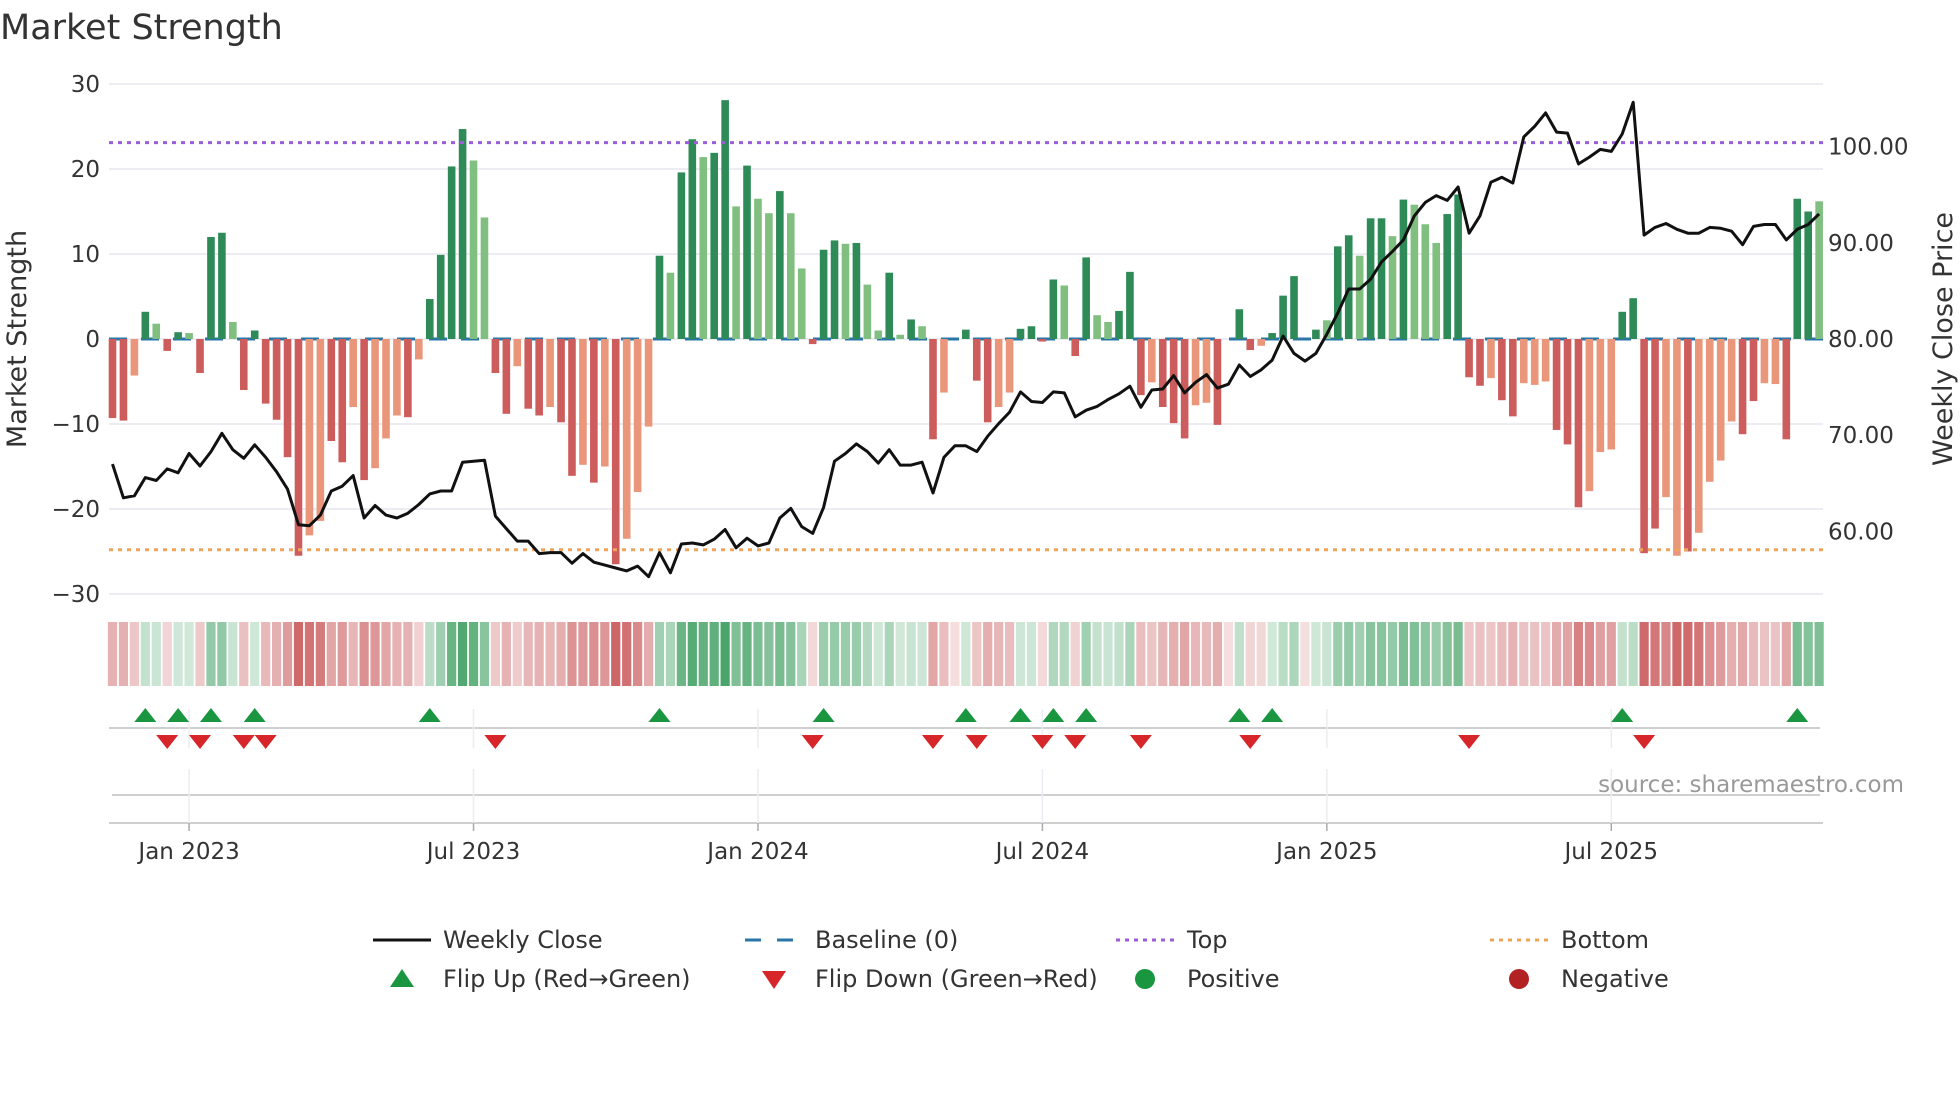 The image size is (1960, 1102). I want to click on y-tick-label: 10, so click(85, 255).